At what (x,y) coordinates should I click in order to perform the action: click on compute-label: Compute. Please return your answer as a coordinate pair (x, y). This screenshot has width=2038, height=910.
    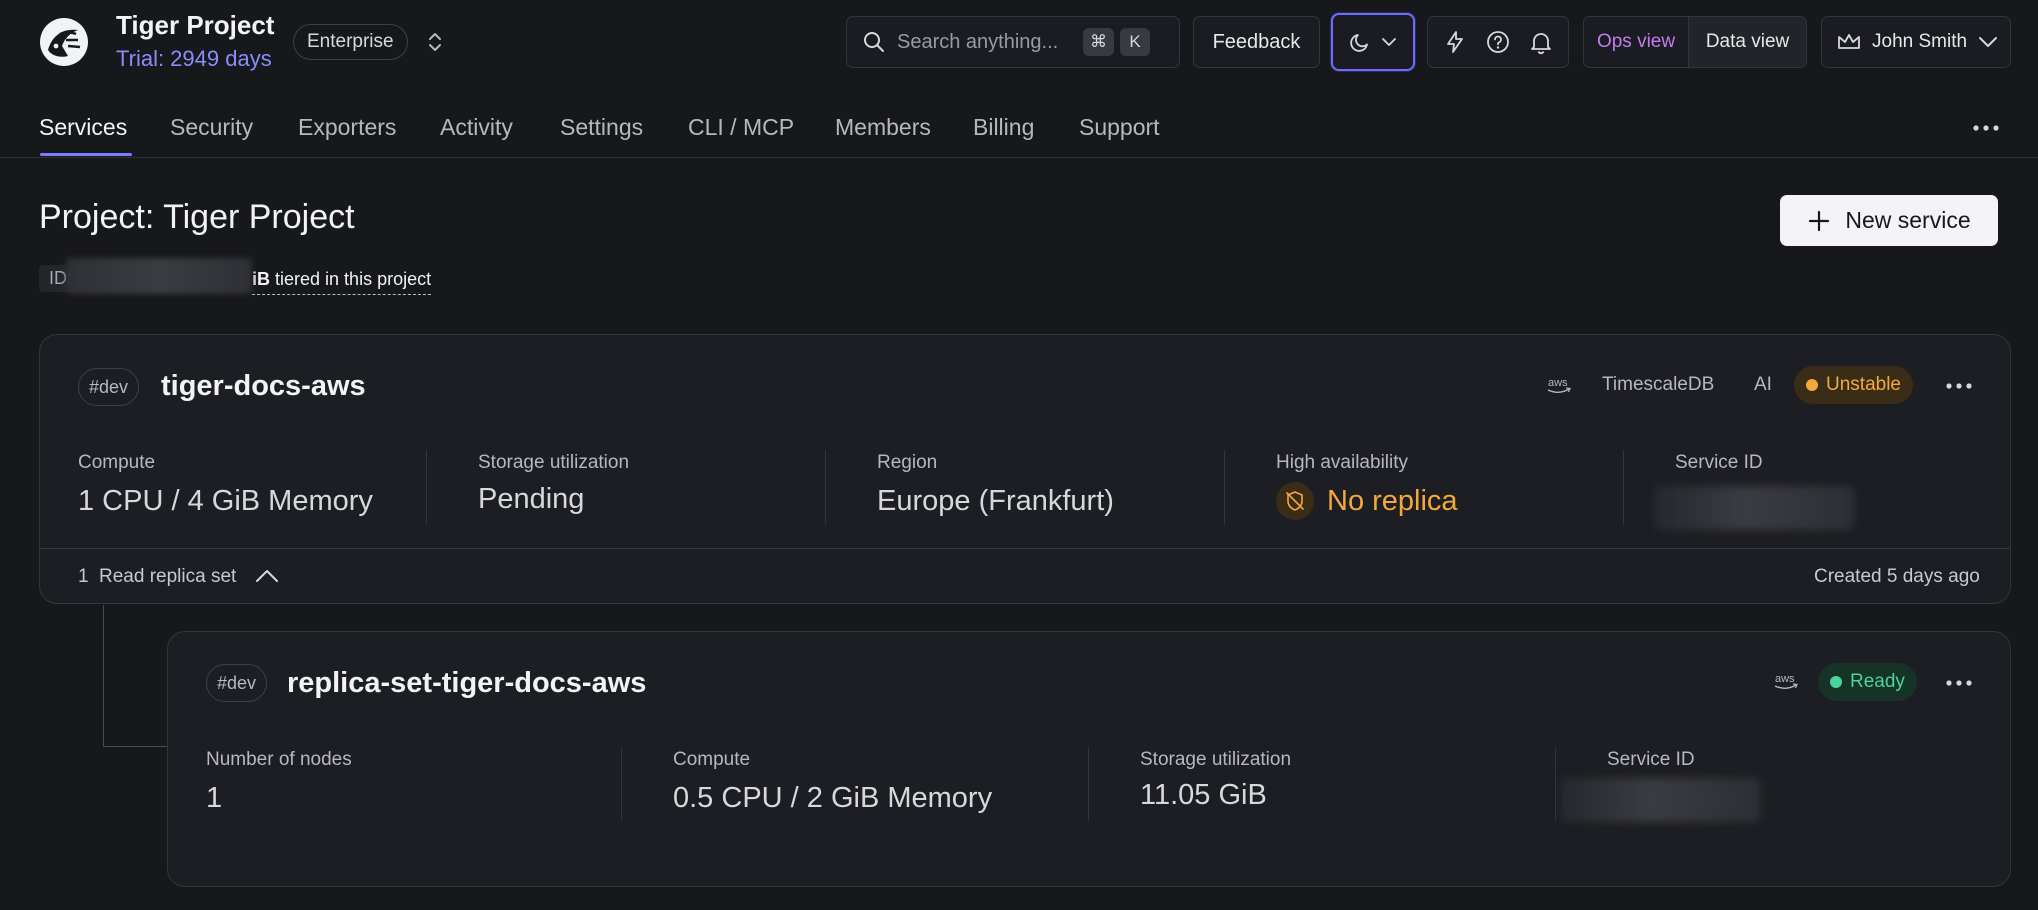
    Looking at the image, I should click on (117, 462).